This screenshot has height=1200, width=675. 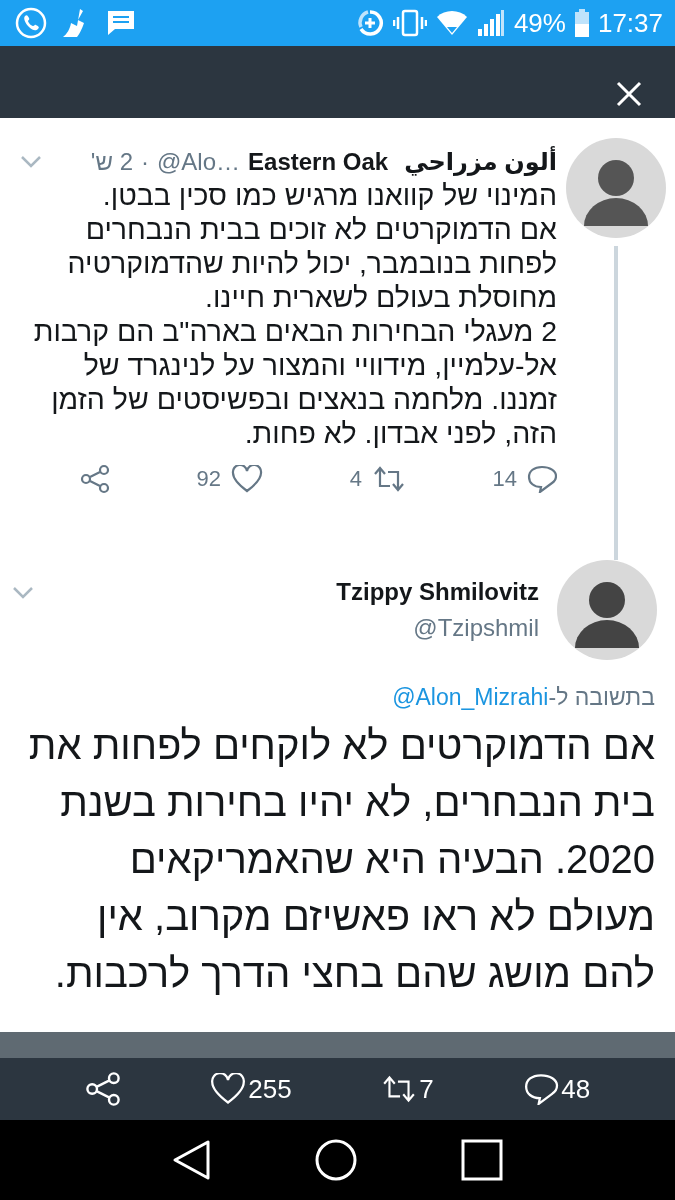 What do you see at coordinates (31, 23) in the screenshot?
I see `phone-icon` at bounding box center [31, 23].